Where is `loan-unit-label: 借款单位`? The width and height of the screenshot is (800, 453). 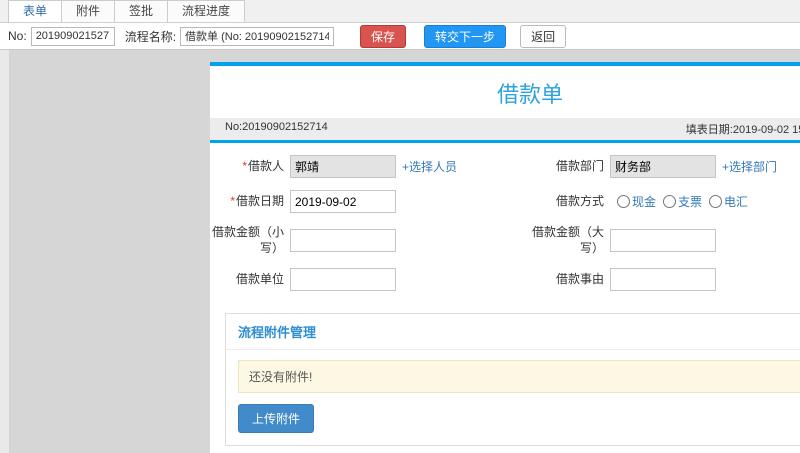
loan-unit-label: 借款单位 is located at coordinates (259, 278).